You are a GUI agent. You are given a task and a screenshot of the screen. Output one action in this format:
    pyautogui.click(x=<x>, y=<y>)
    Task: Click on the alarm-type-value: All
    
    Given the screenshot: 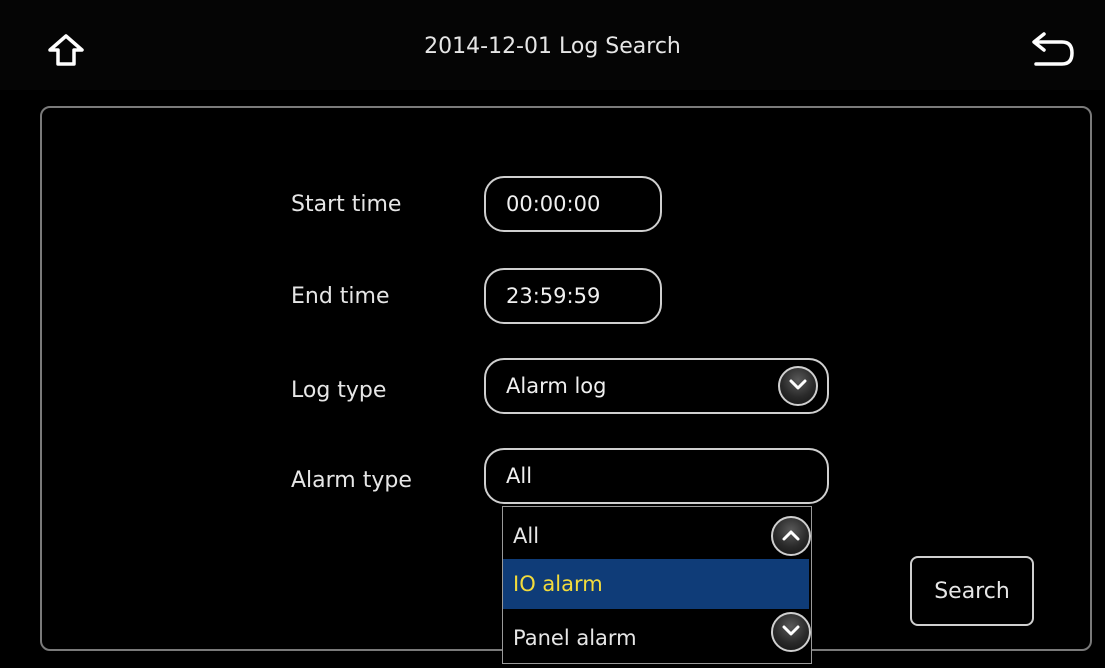 What is the action you would take?
    pyautogui.click(x=519, y=476)
    